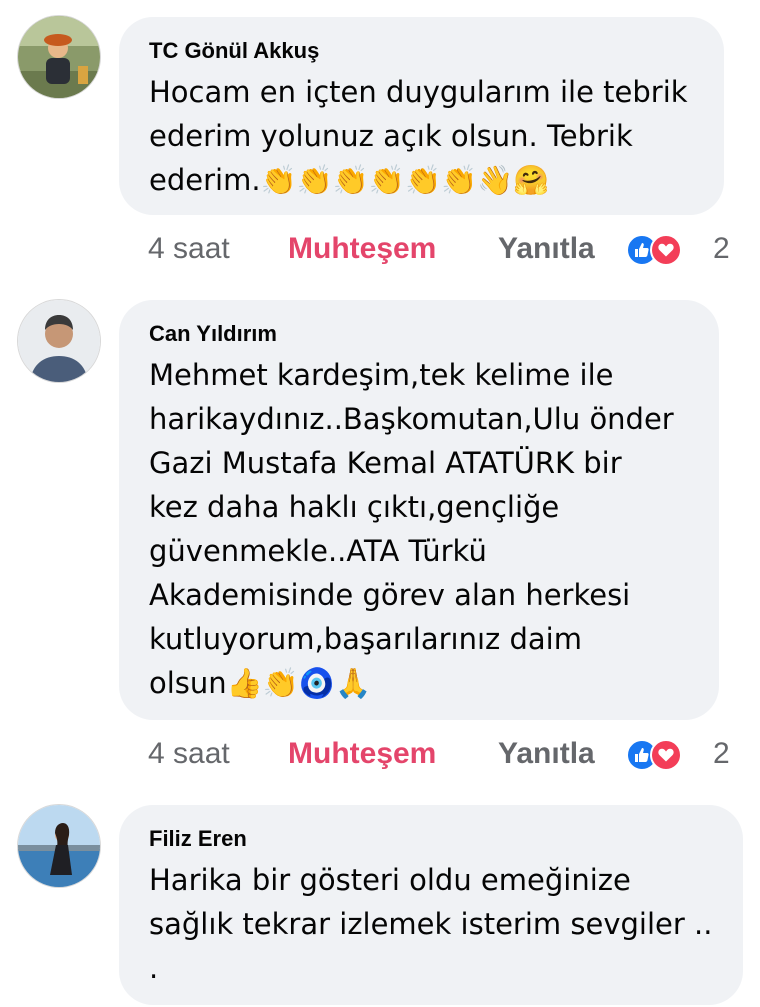  What do you see at coordinates (422, 334) in the screenshot?
I see `comment-author: Can Yıldırım` at bounding box center [422, 334].